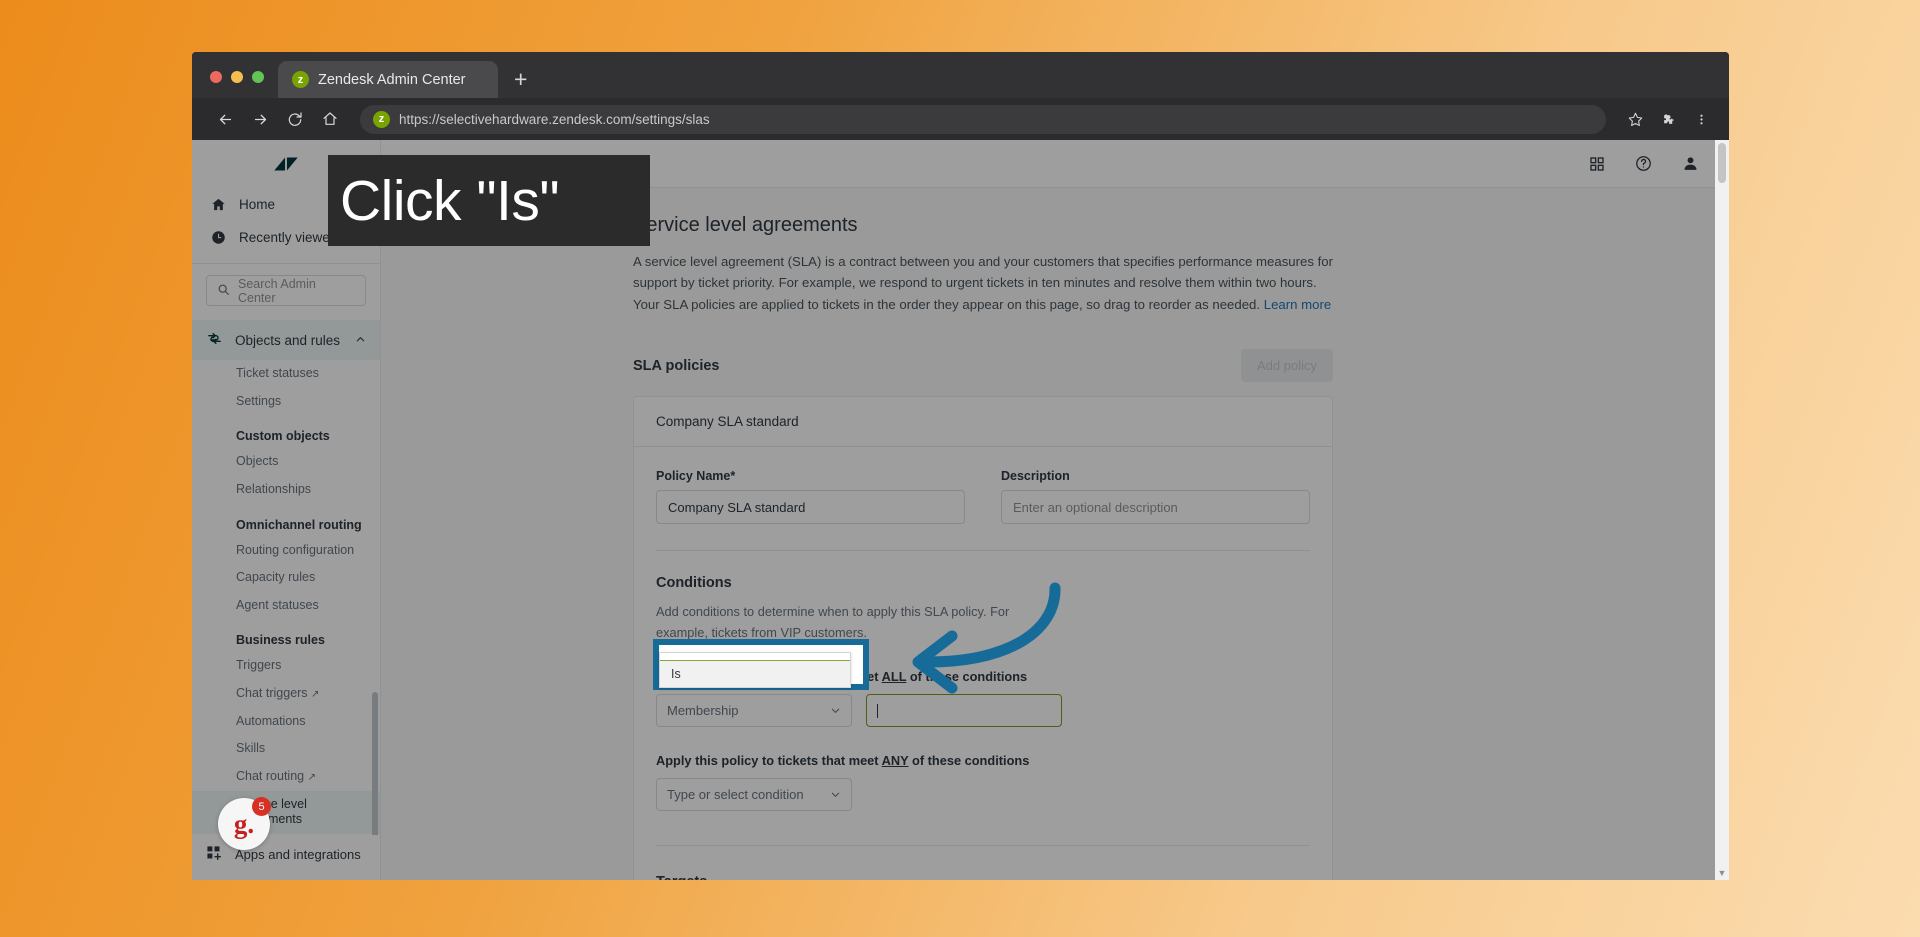 The height and width of the screenshot is (937, 1920). What do you see at coordinates (286, 606) in the screenshot?
I see `sidebar-item-agent-statuses: Agent statuses` at bounding box center [286, 606].